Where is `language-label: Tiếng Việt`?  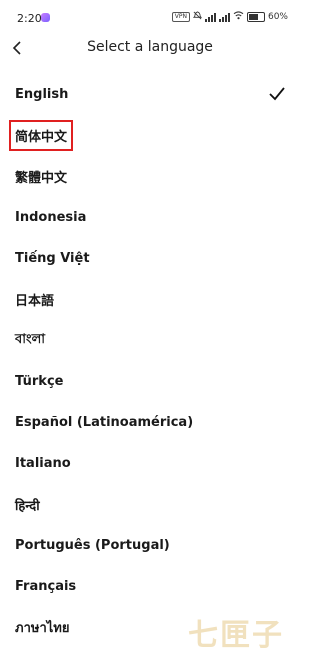 language-label: Tiếng Việt is located at coordinates (52, 258).